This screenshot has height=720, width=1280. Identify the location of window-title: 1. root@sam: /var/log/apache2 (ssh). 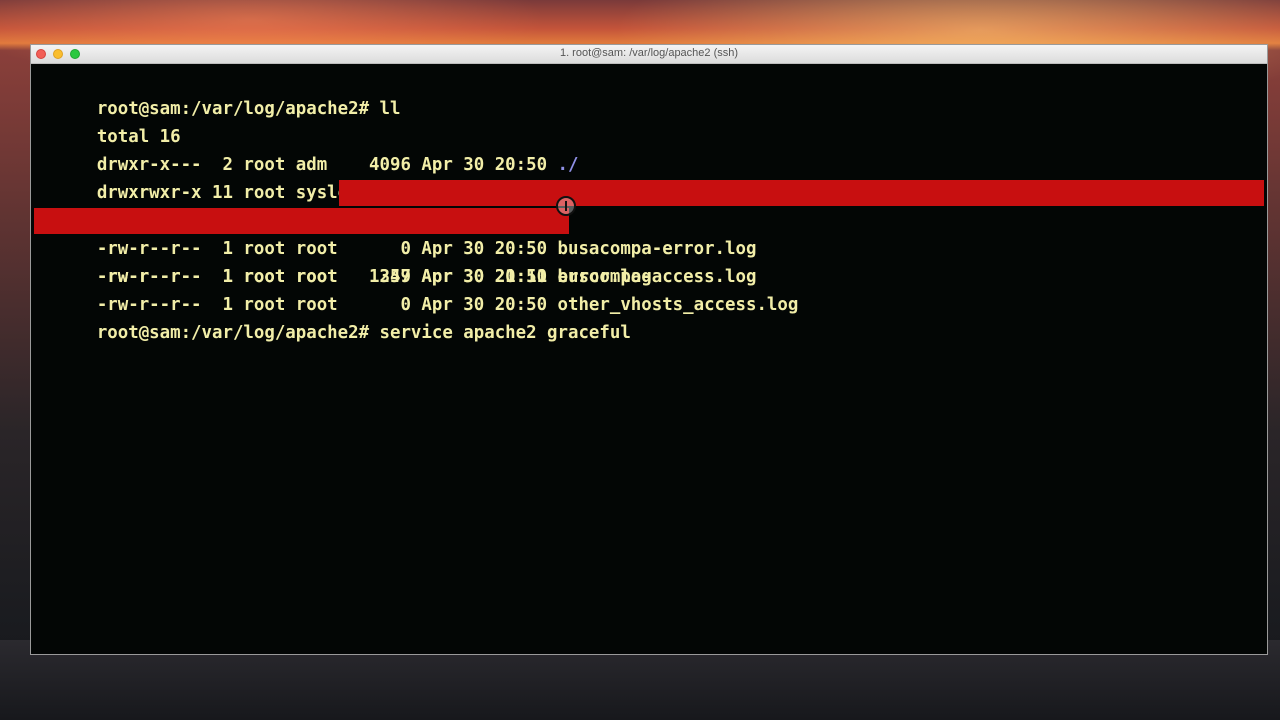
(649, 53).